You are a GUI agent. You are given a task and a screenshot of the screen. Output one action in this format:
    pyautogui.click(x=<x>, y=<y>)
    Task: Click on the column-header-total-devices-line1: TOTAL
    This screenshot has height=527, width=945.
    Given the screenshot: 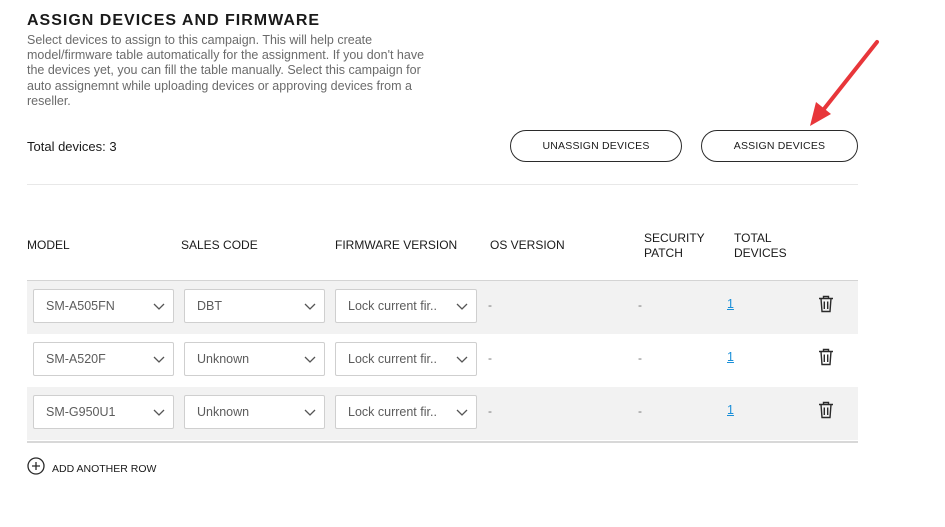 What is the action you would take?
    pyautogui.click(x=753, y=238)
    